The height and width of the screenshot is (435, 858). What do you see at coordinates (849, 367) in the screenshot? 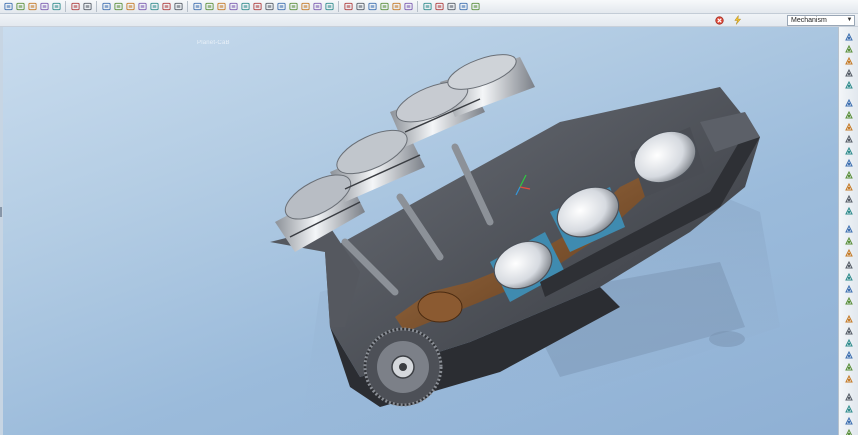
I see `arc-icon` at bounding box center [849, 367].